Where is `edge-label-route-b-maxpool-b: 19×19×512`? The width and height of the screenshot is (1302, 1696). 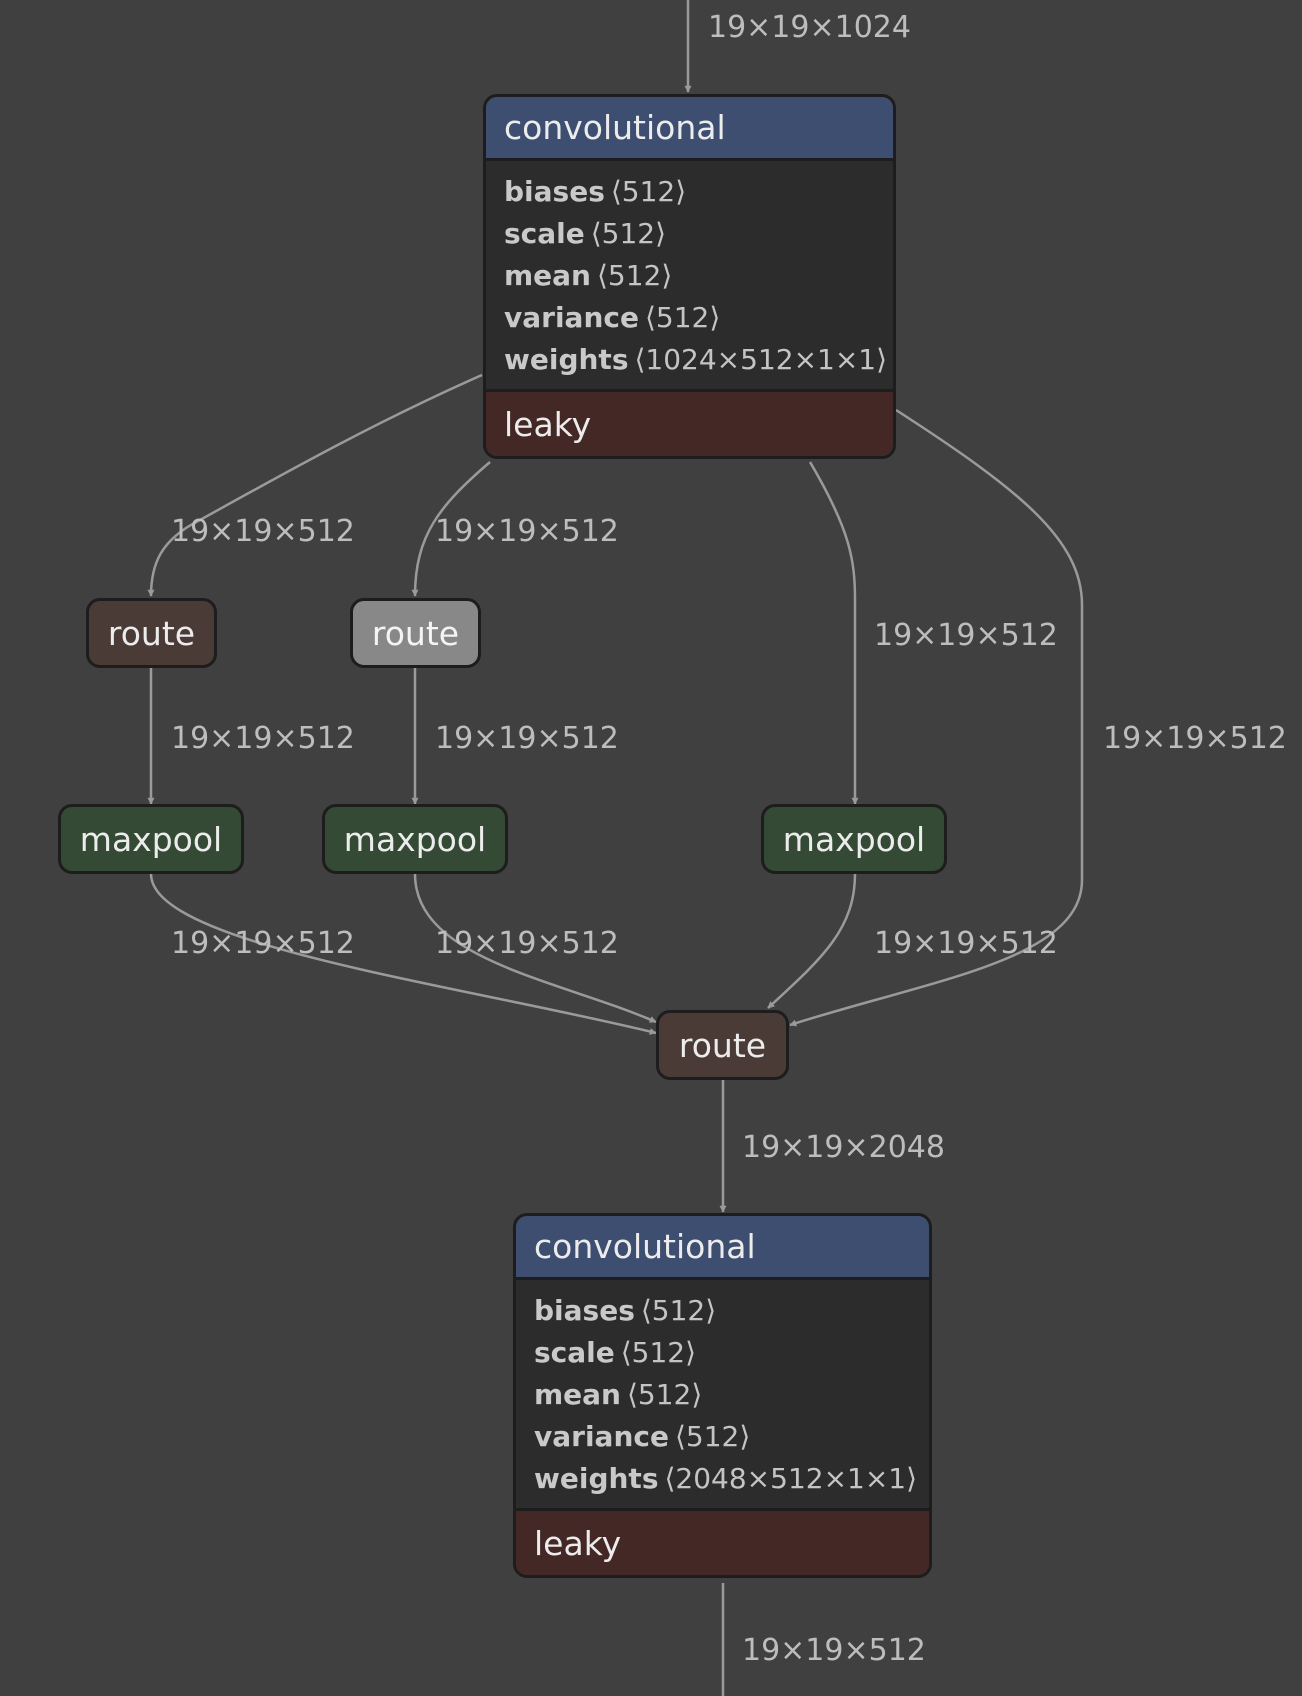
edge-label-route-b-maxpool-b: 19×19×512 is located at coordinates (527, 738).